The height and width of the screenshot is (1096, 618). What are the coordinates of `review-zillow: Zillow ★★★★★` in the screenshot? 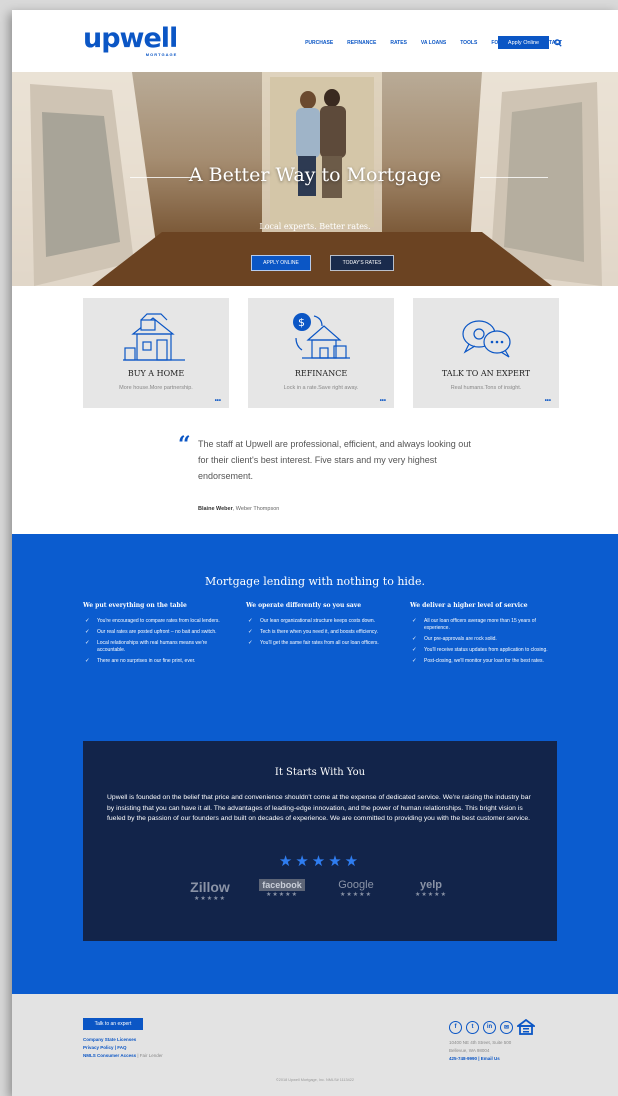 It's located at (210, 890).